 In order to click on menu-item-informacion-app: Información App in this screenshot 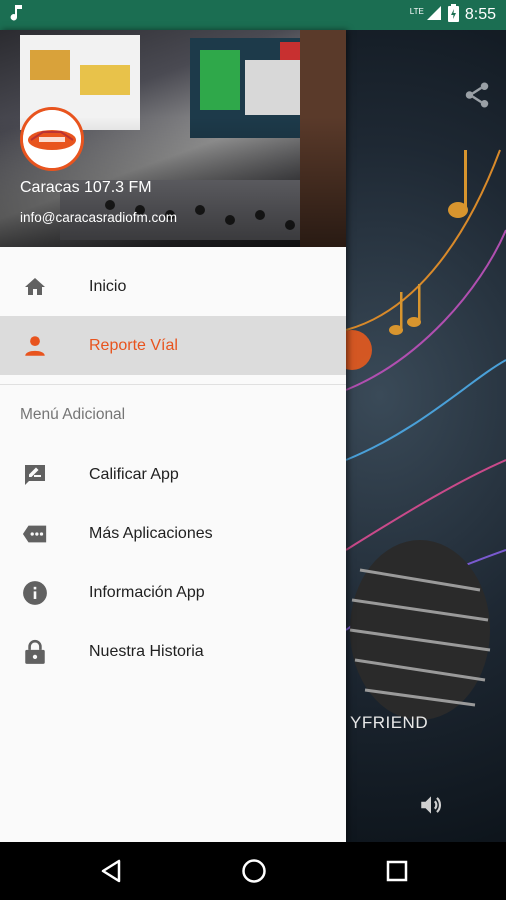, I will do `click(173, 592)`.